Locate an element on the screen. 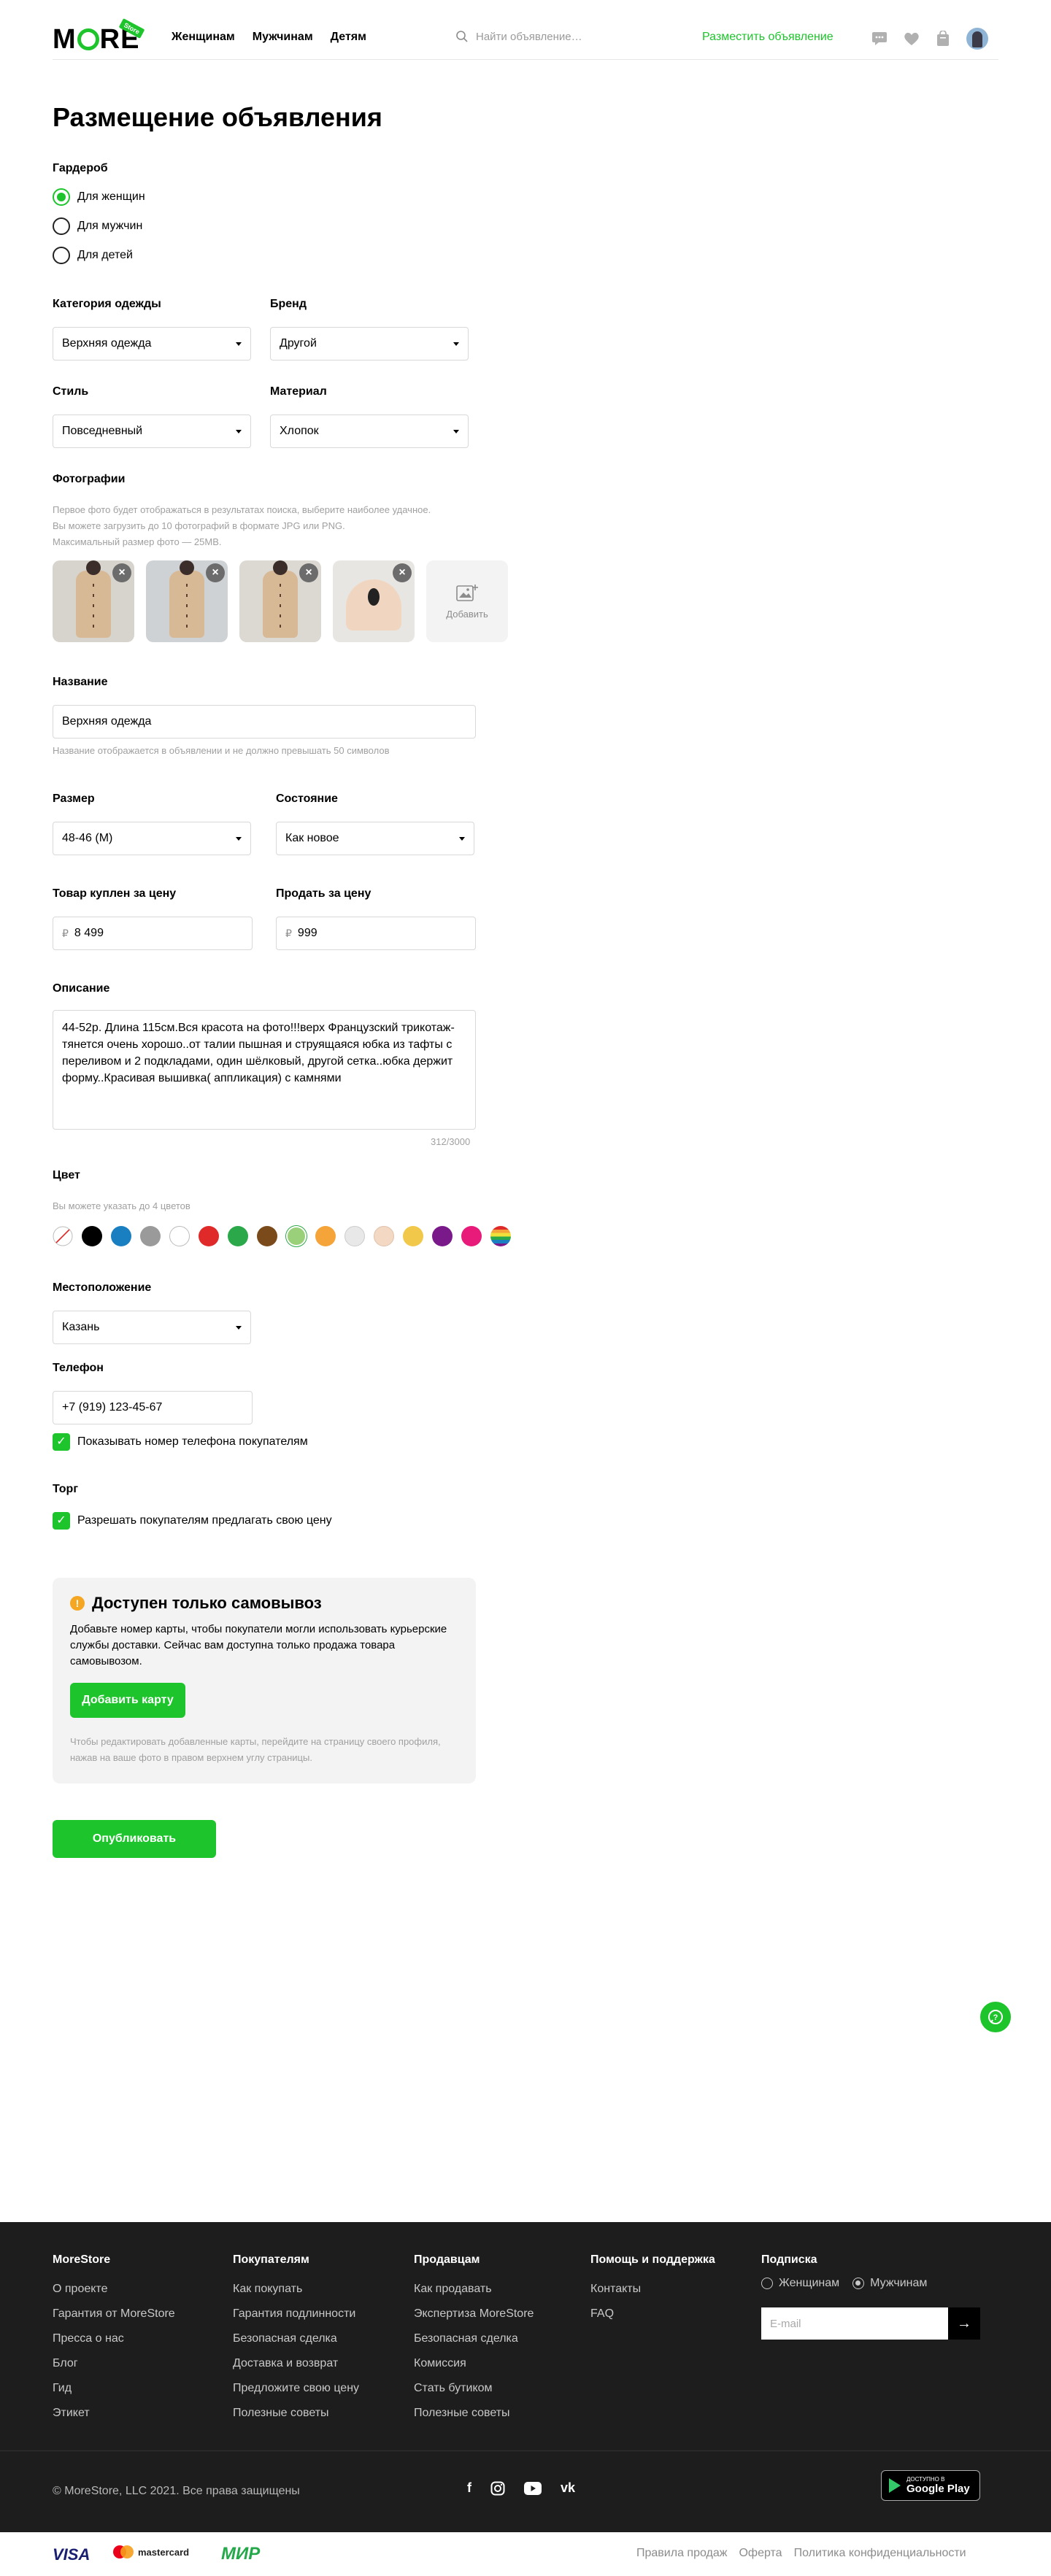 This screenshot has height=2576, width=1051. style-select: Повседневный is located at coordinates (152, 431).